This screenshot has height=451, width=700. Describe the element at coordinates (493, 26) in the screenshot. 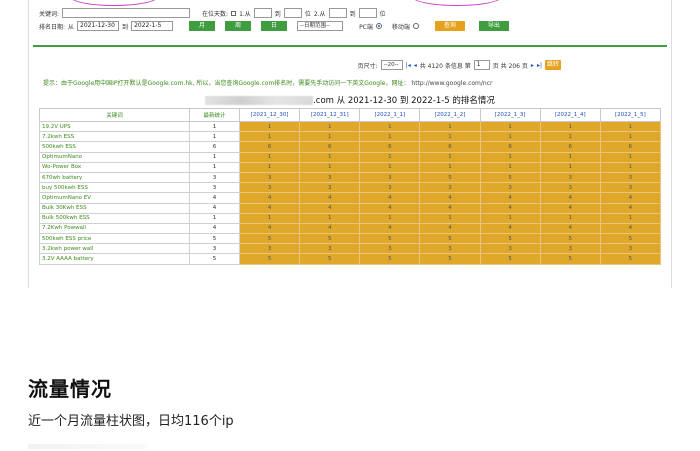

I see `export-button: 导出` at that location.